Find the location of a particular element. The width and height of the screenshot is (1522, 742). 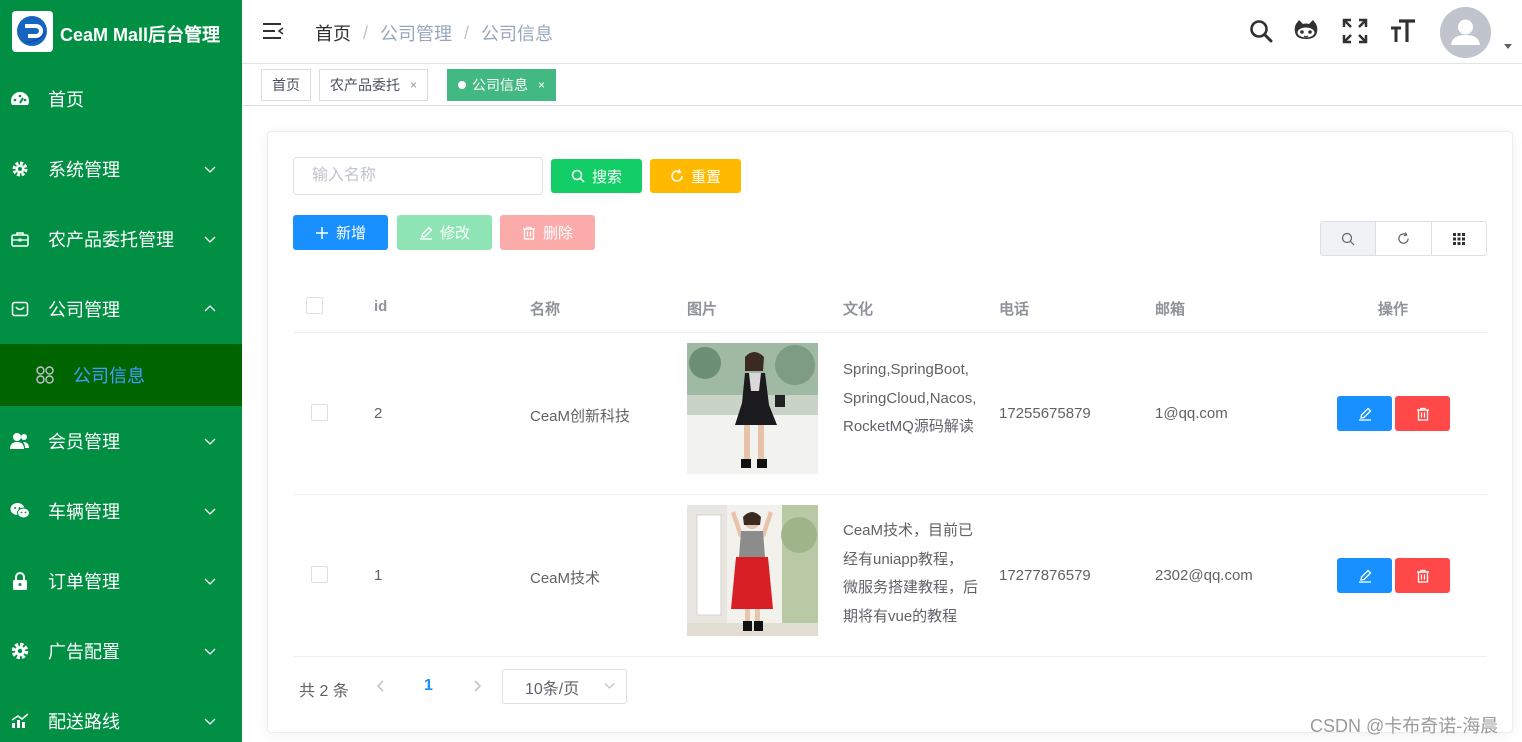

plus-icon is located at coordinates (321, 232).